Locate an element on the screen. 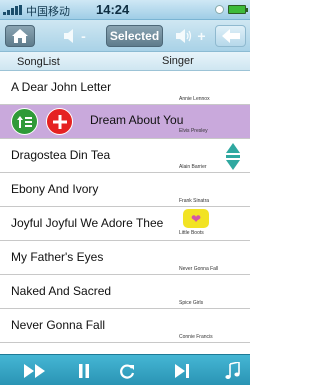  playlist-button is located at coordinates (233, 370).